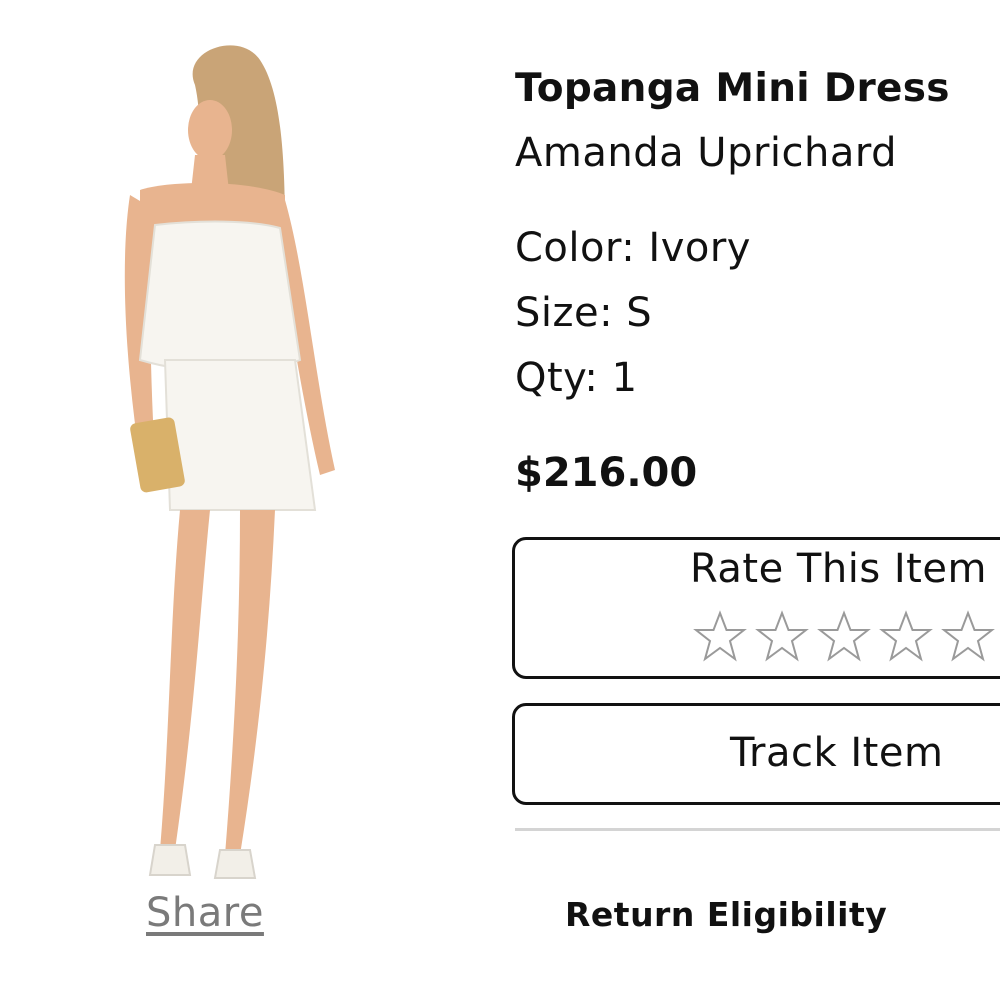  What do you see at coordinates (633, 248) in the screenshot?
I see `color-attribute: Color: Ivory` at bounding box center [633, 248].